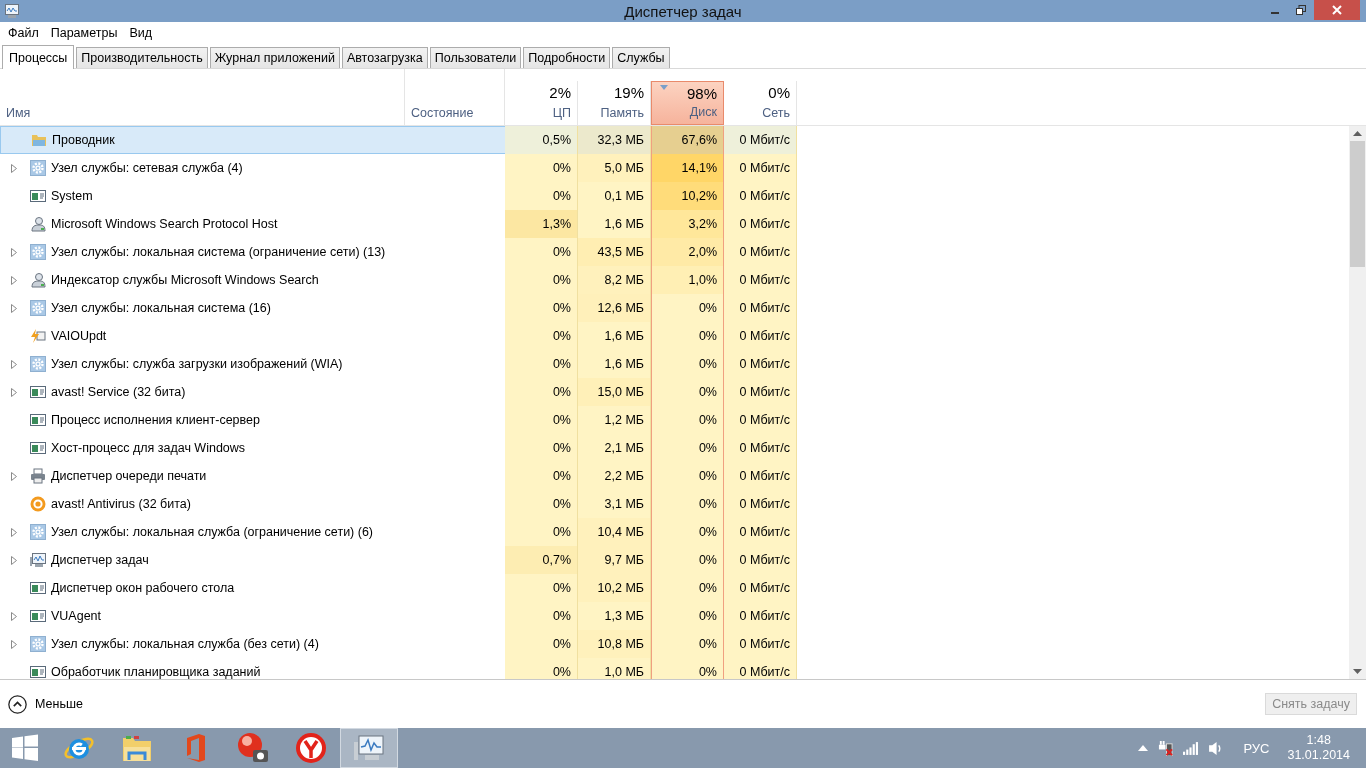  I want to click on process-row: Узел службы: локальная система (16) 0% 12,6 МБ 0% 0 Мбит/с, so click(674, 308).